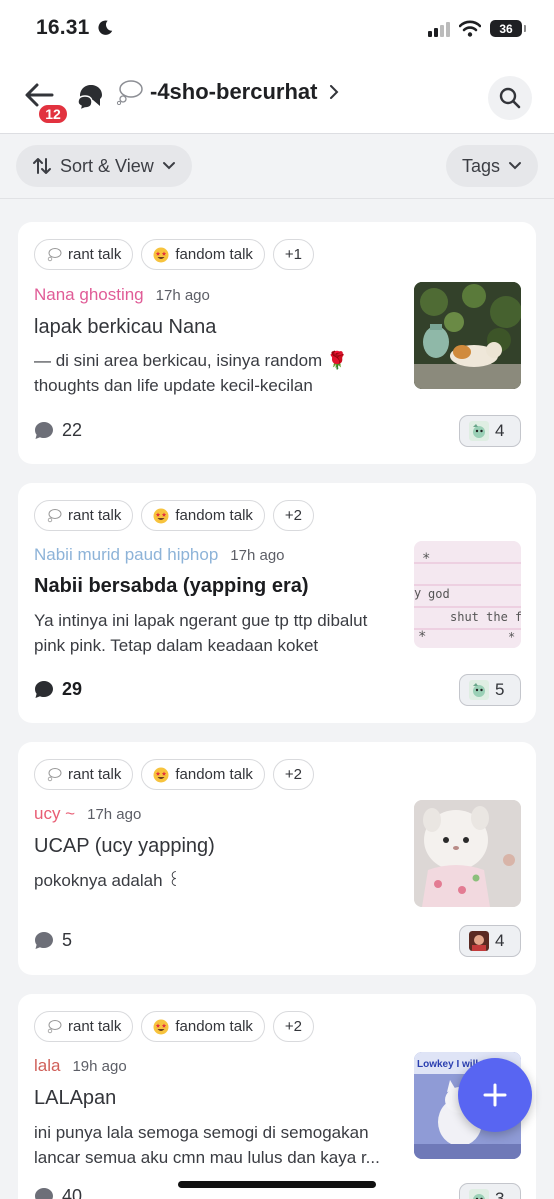 Image resolution: width=554 pixels, height=1199 pixels. What do you see at coordinates (485, 617) in the screenshot?
I see `svg-text: shut the f` at bounding box center [485, 617].